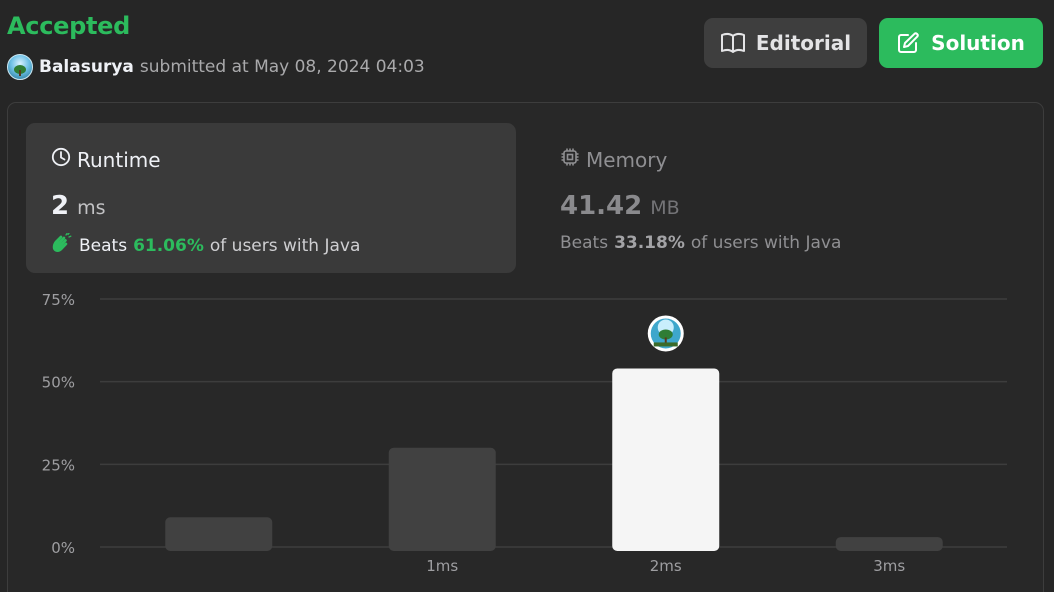 This screenshot has width=1054, height=592. Describe the element at coordinates (889, 566) in the screenshot. I see `x-tick-label: 3ms` at that location.